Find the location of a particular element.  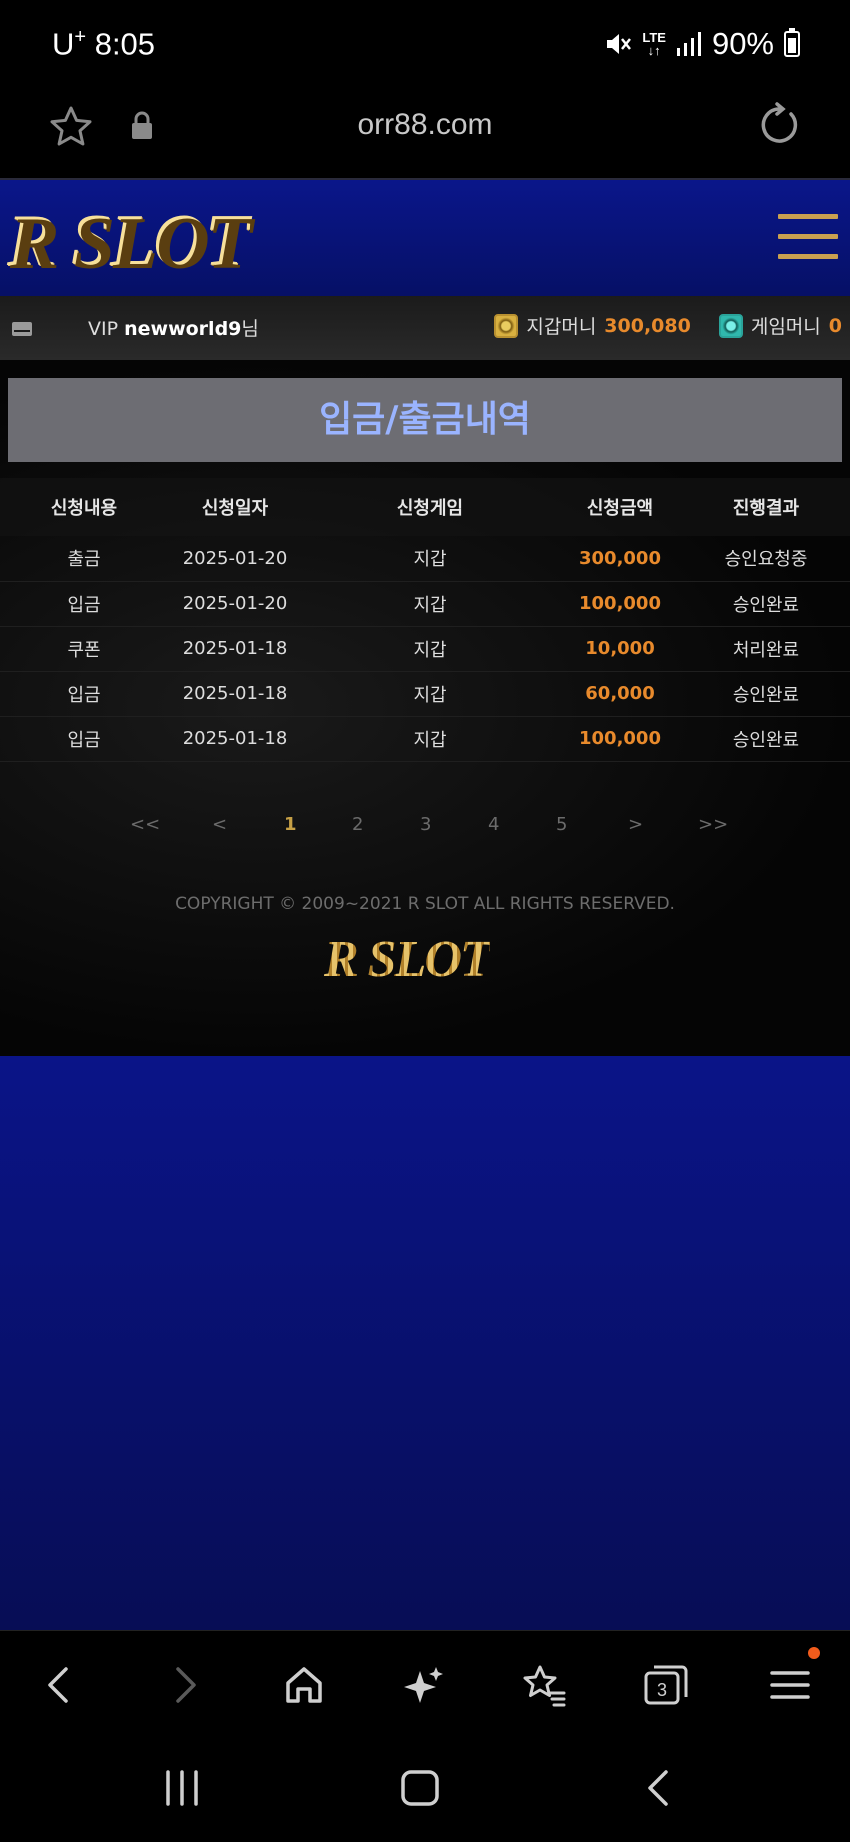

back-icon is located at coordinates (60, 1685).